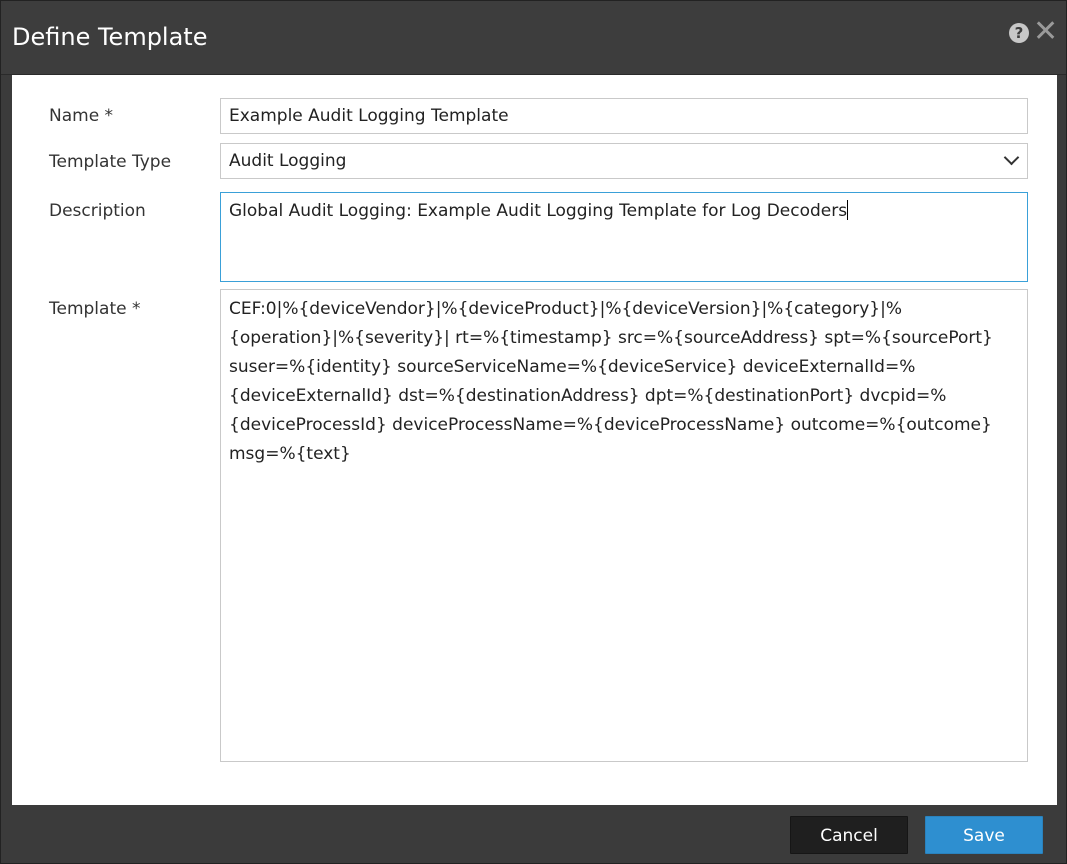 The height and width of the screenshot is (864, 1067). What do you see at coordinates (288, 161) in the screenshot?
I see `template-type-value: Audit Logging` at bounding box center [288, 161].